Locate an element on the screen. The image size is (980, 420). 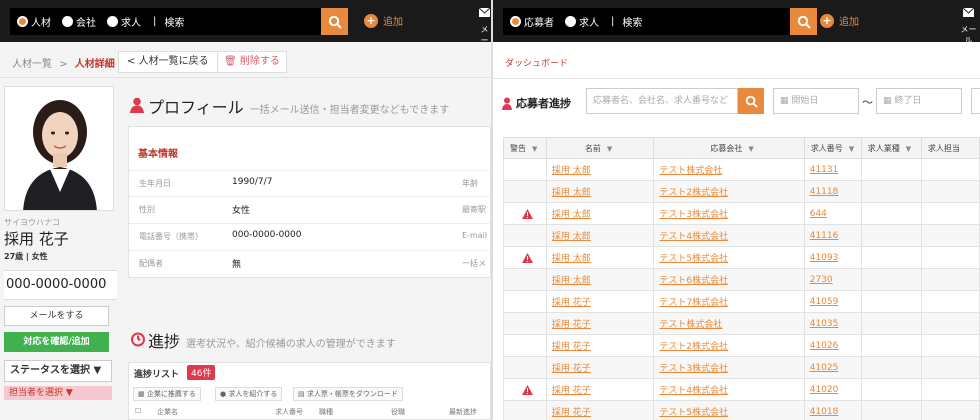
applicant-filter-input: 応募者名、会社名、求人番号など is located at coordinates (662, 101).